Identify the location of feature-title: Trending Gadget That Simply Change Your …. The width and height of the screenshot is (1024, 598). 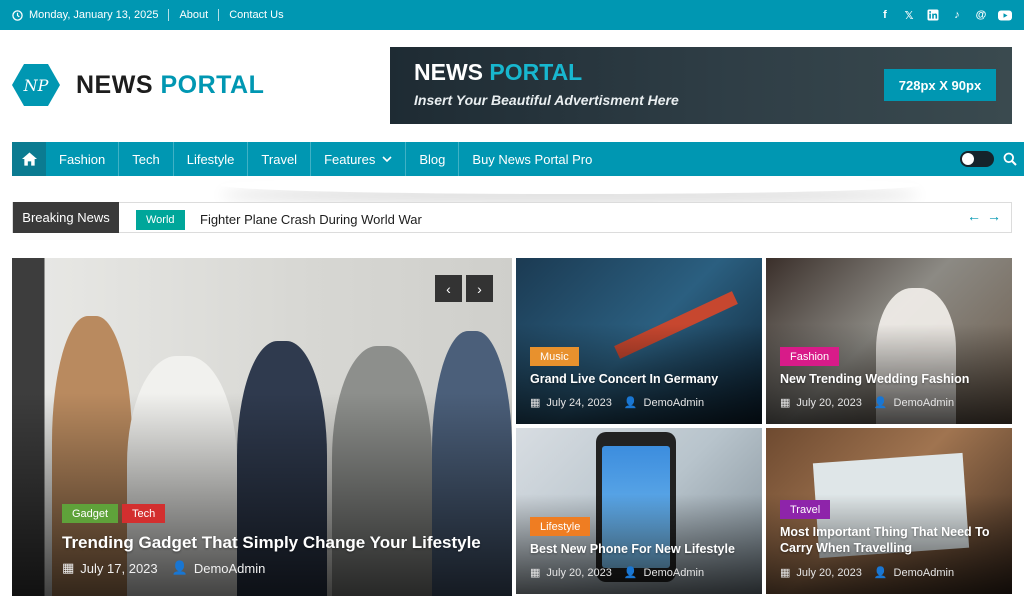
(282, 543).